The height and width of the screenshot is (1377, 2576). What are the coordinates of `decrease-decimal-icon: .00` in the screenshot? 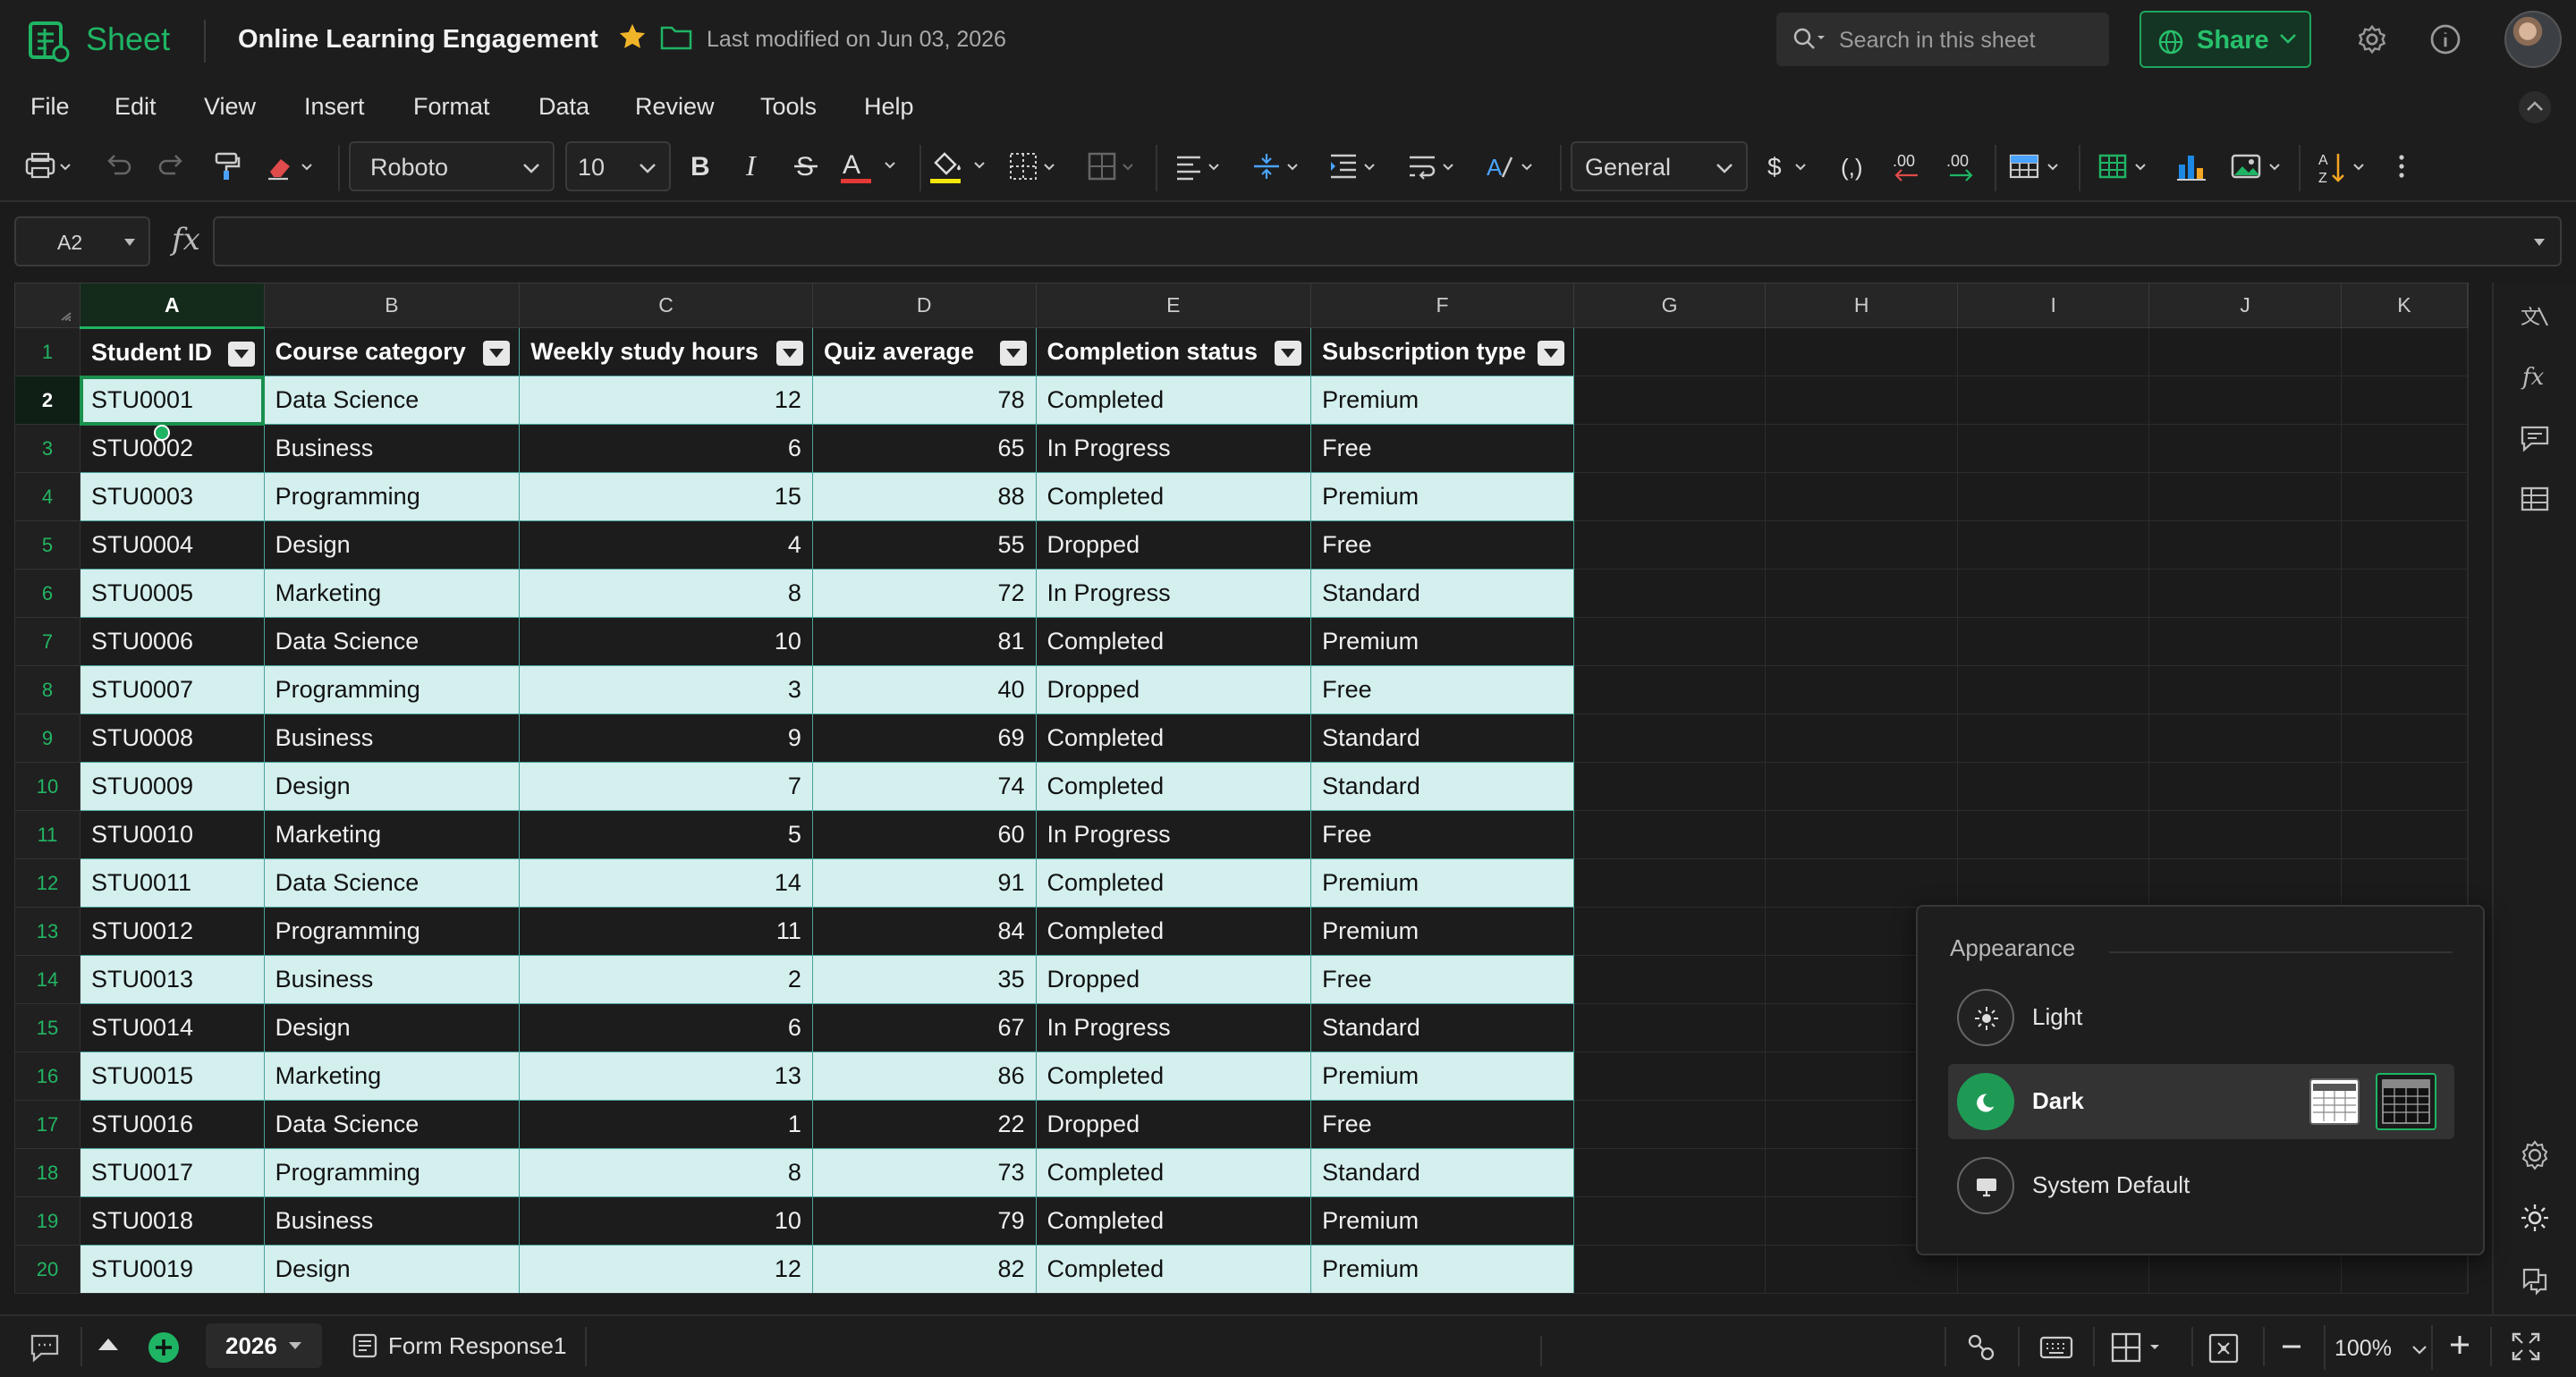 It's located at (1909, 166).